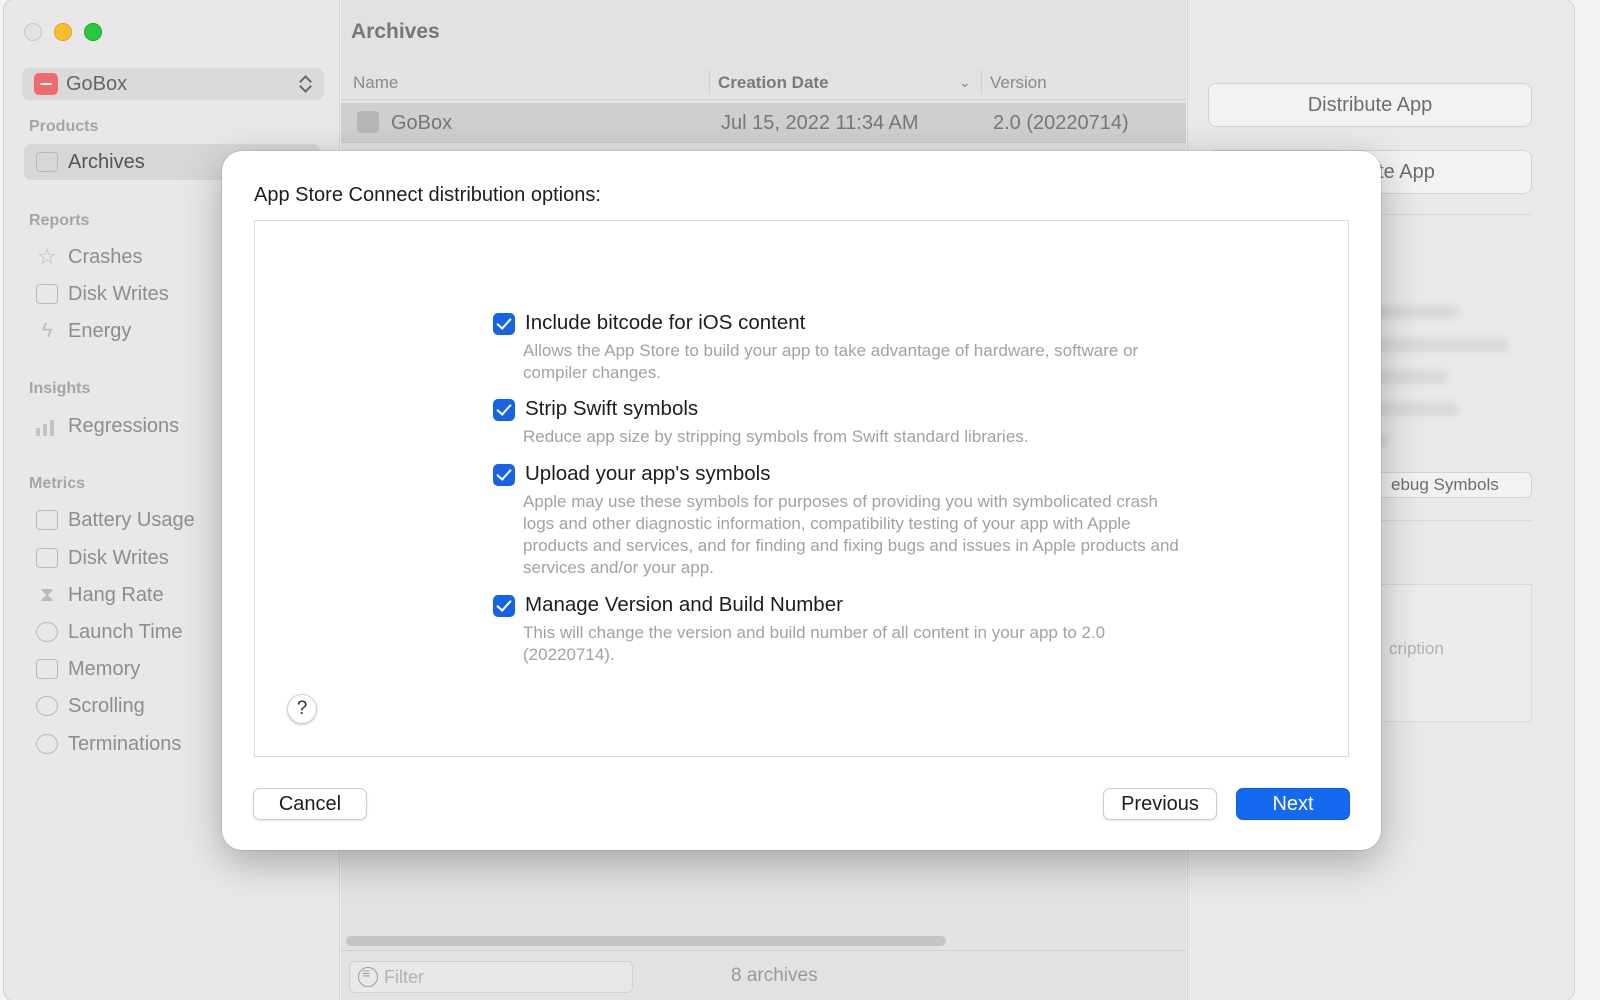  I want to click on app-selector: GoBox, so click(173, 84).